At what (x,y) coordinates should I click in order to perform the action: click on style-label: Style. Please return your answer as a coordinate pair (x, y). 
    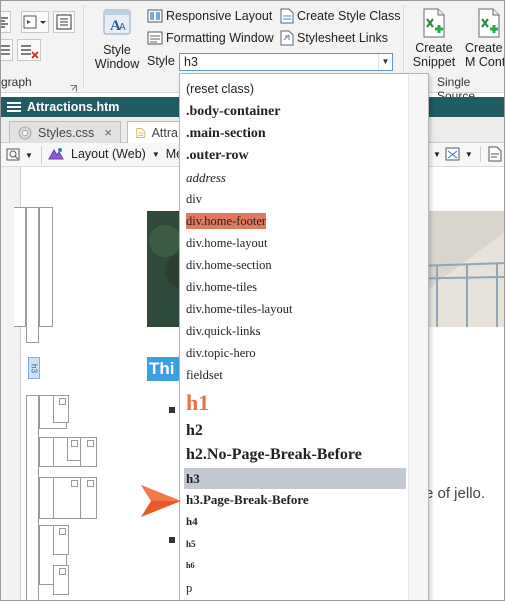
    Looking at the image, I should click on (161, 61).